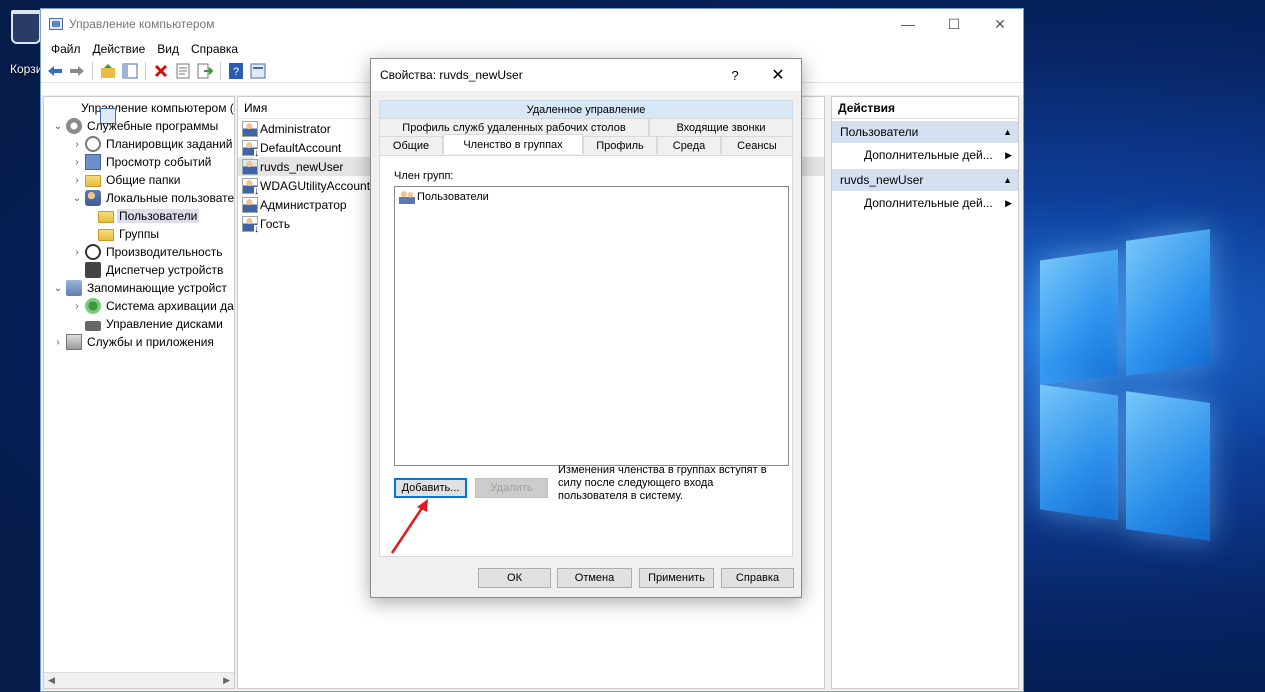 Image resolution: width=1265 pixels, height=692 pixels. Describe the element at coordinates (226, 680) in the screenshot. I see `scroll-right-icon: ▶` at that location.